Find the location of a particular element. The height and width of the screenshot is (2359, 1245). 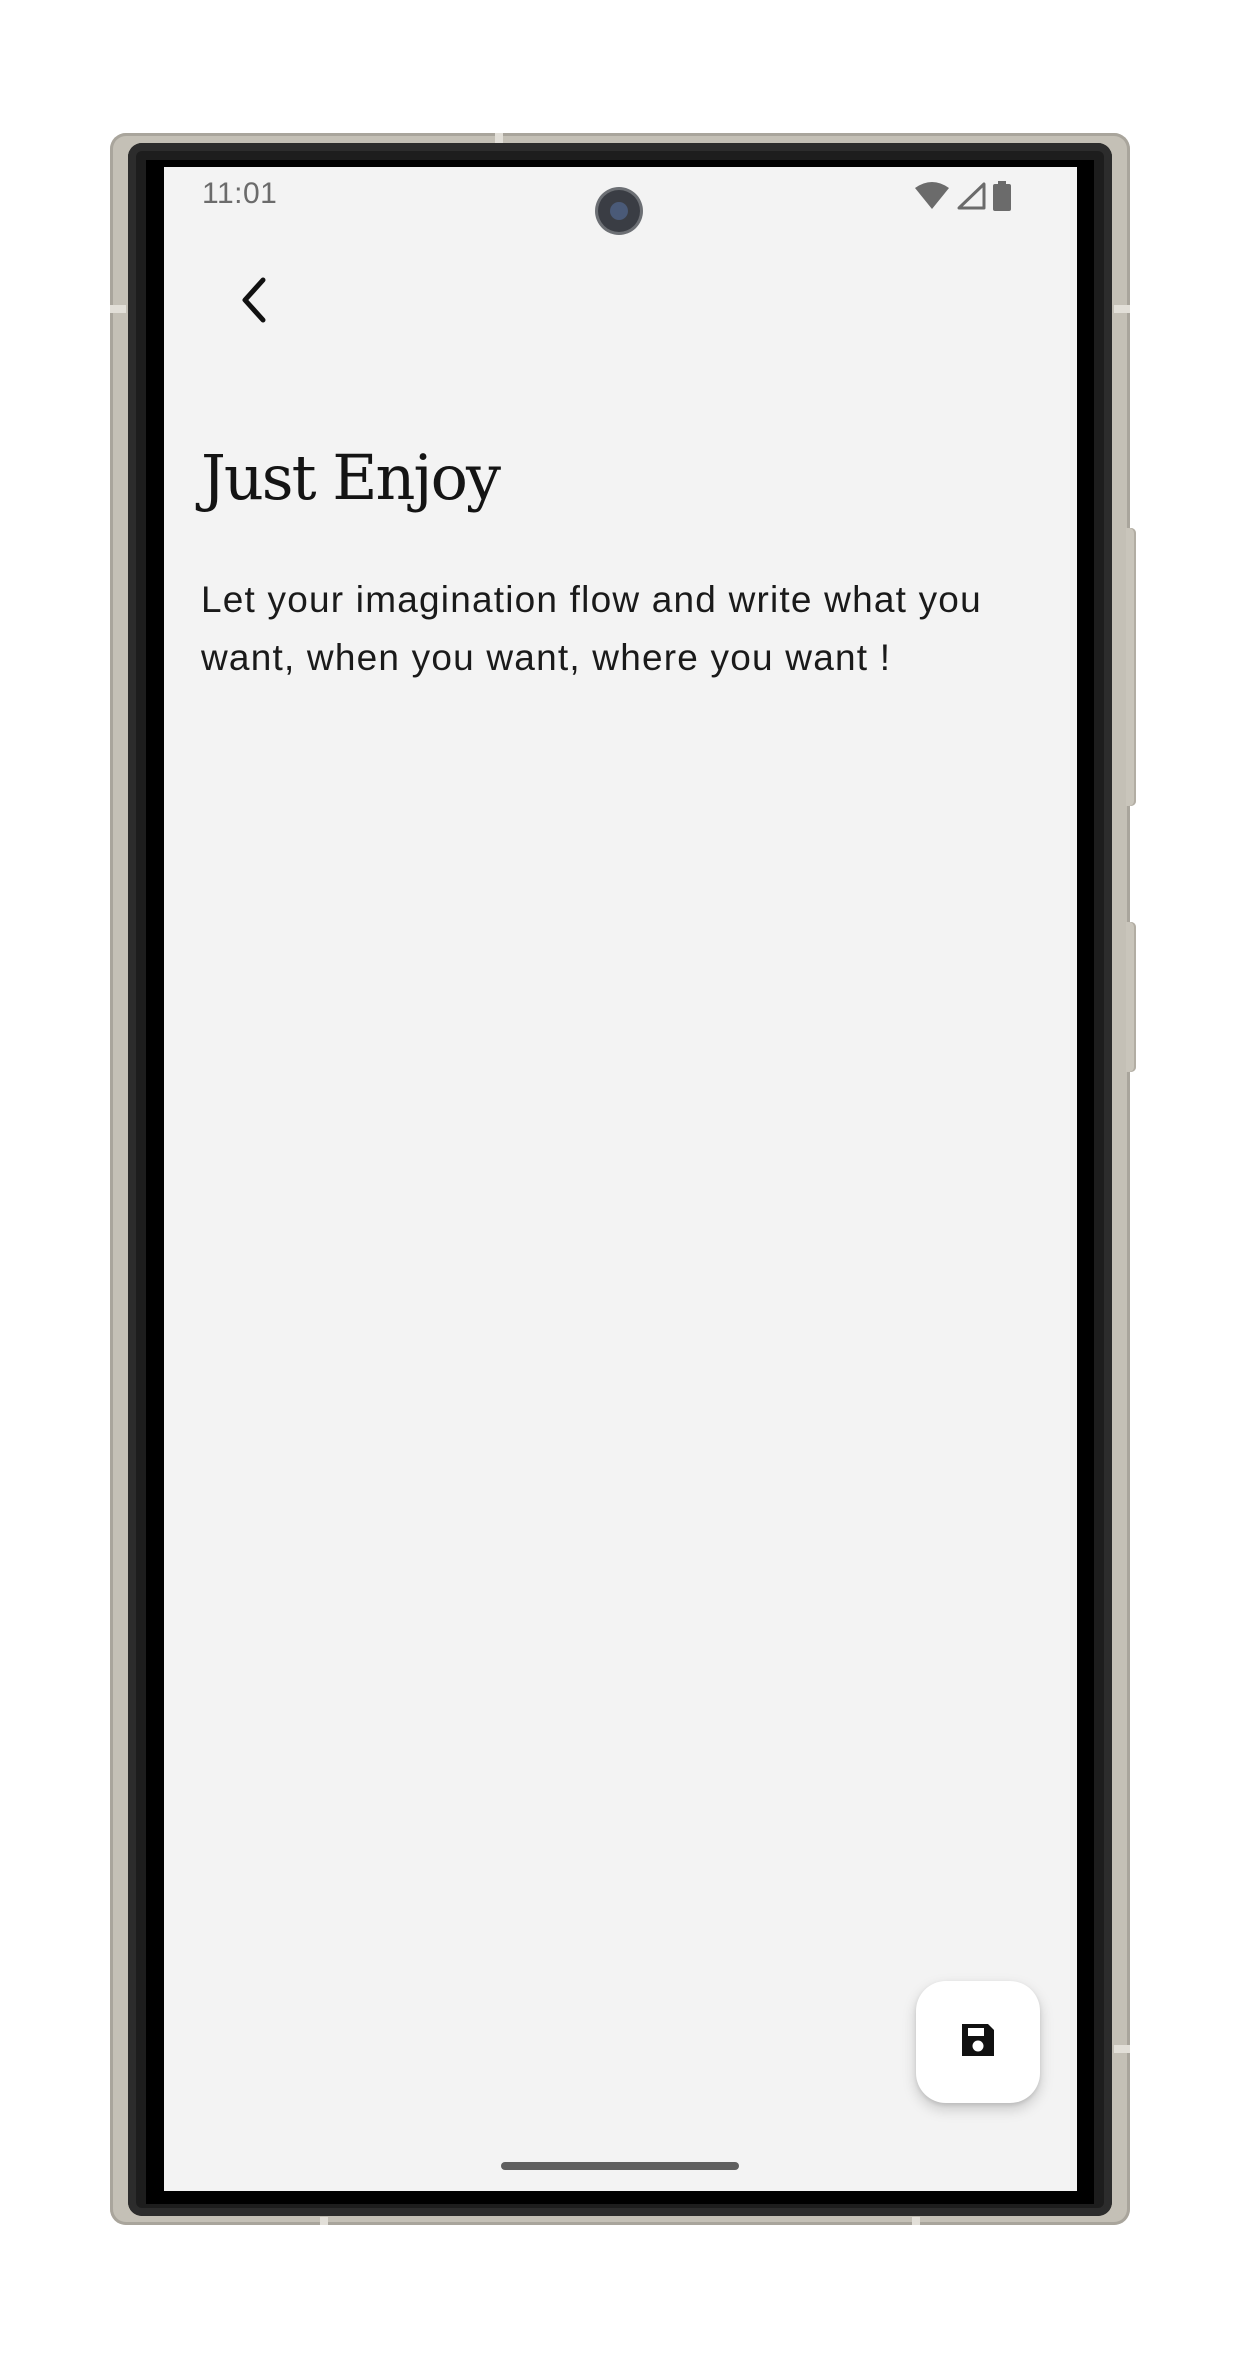

volume-button is located at coordinates (1131, 667).